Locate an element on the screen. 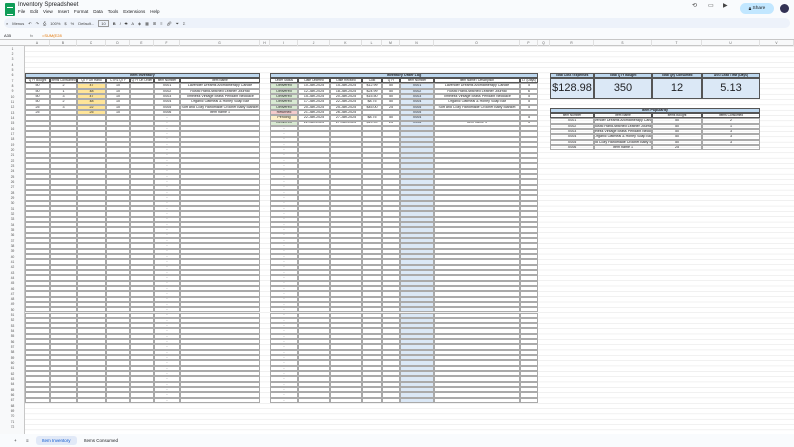 Image resolution: width=794 pixels, height=447 pixels. column-header: N is located at coordinates (417, 43).